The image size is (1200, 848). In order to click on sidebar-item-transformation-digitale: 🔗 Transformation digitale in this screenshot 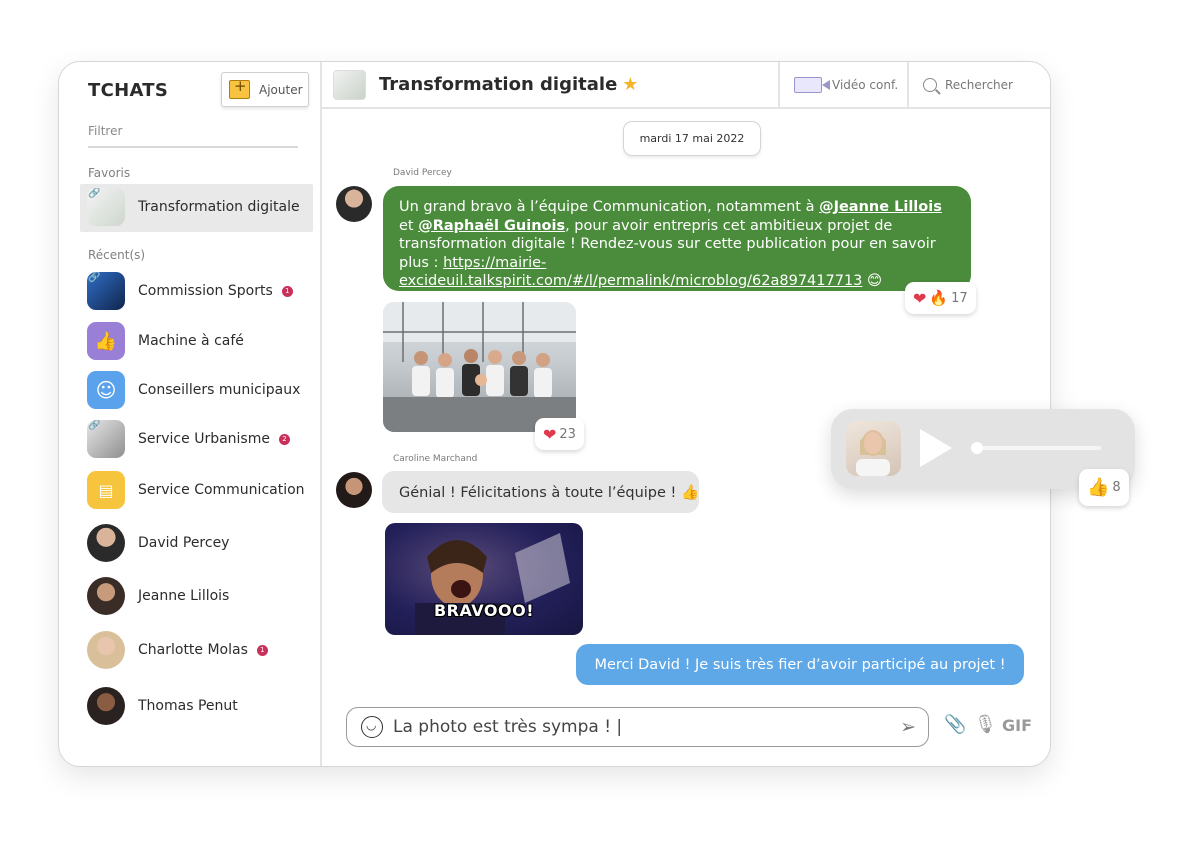, I will do `click(196, 208)`.